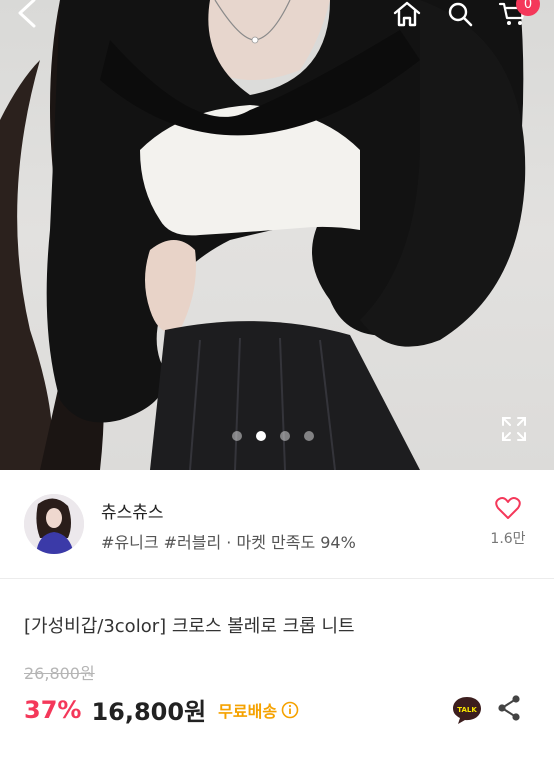  I want to click on talk-icon: TALK, so click(467, 710).